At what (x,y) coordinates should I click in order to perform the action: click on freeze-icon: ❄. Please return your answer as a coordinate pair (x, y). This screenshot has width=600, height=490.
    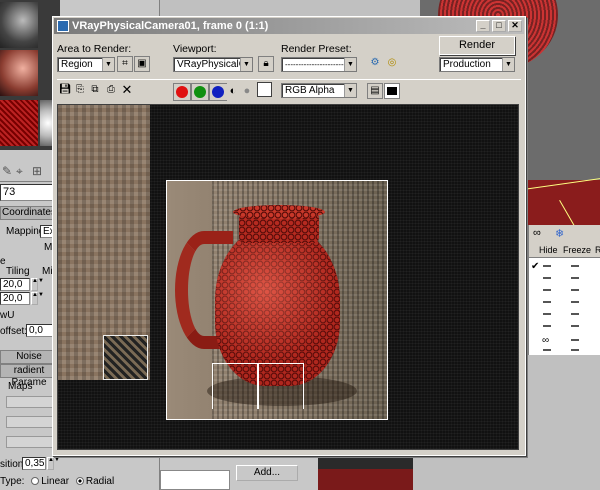
    Looking at the image, I should click on (559, 233).